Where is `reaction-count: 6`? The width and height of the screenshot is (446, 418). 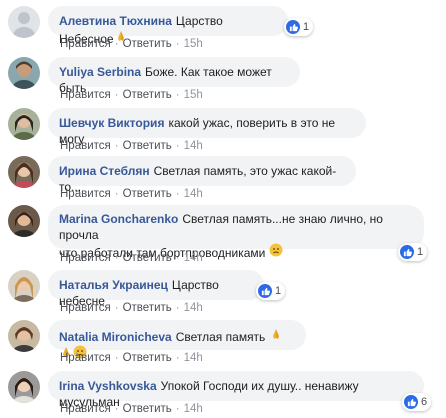 reaction-count: 6 is located at coordinates (424, 402).